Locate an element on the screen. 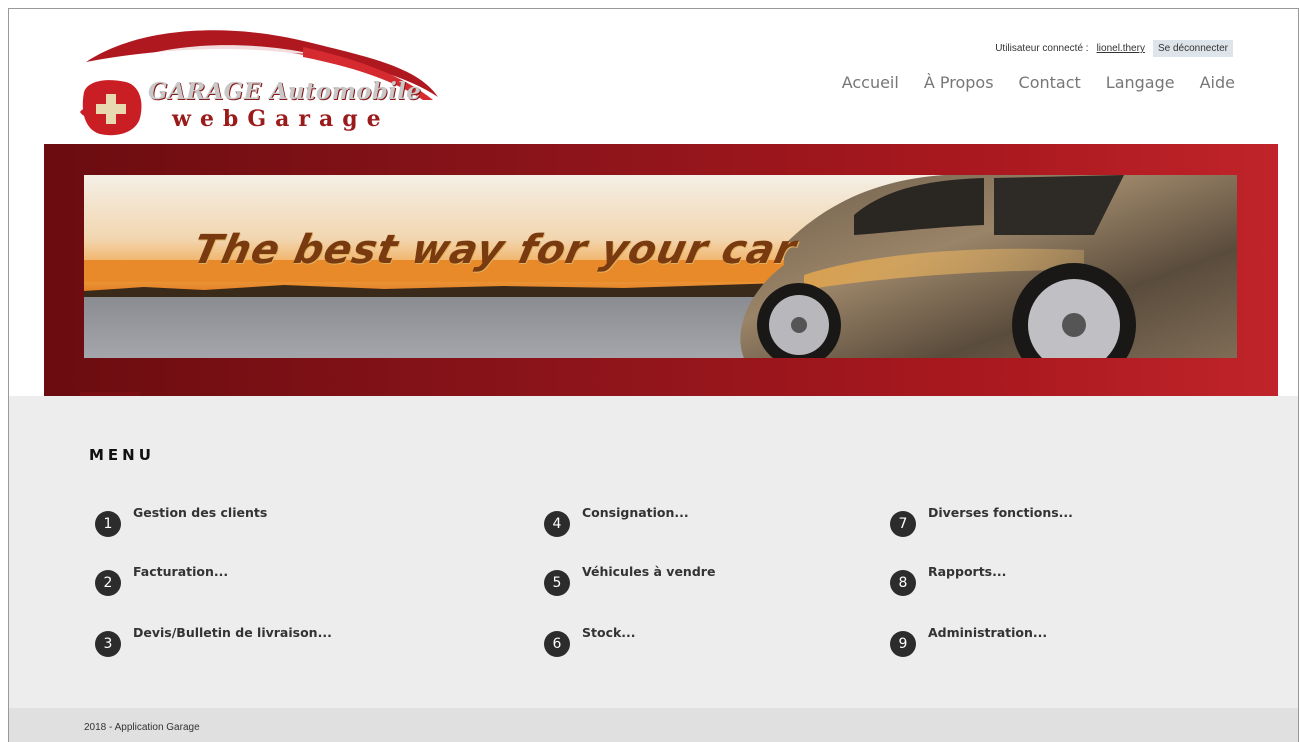  user-label: Utilisateur connecté : is located at coordinates (1042, 48).